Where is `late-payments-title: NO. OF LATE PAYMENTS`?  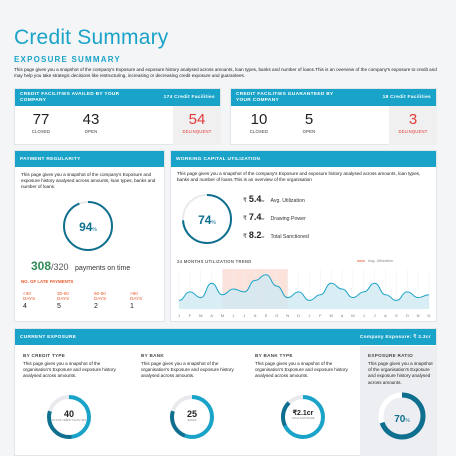
late-payments-title: NO. OF LATE PAYMENTS is located at coordinates (47, 281).